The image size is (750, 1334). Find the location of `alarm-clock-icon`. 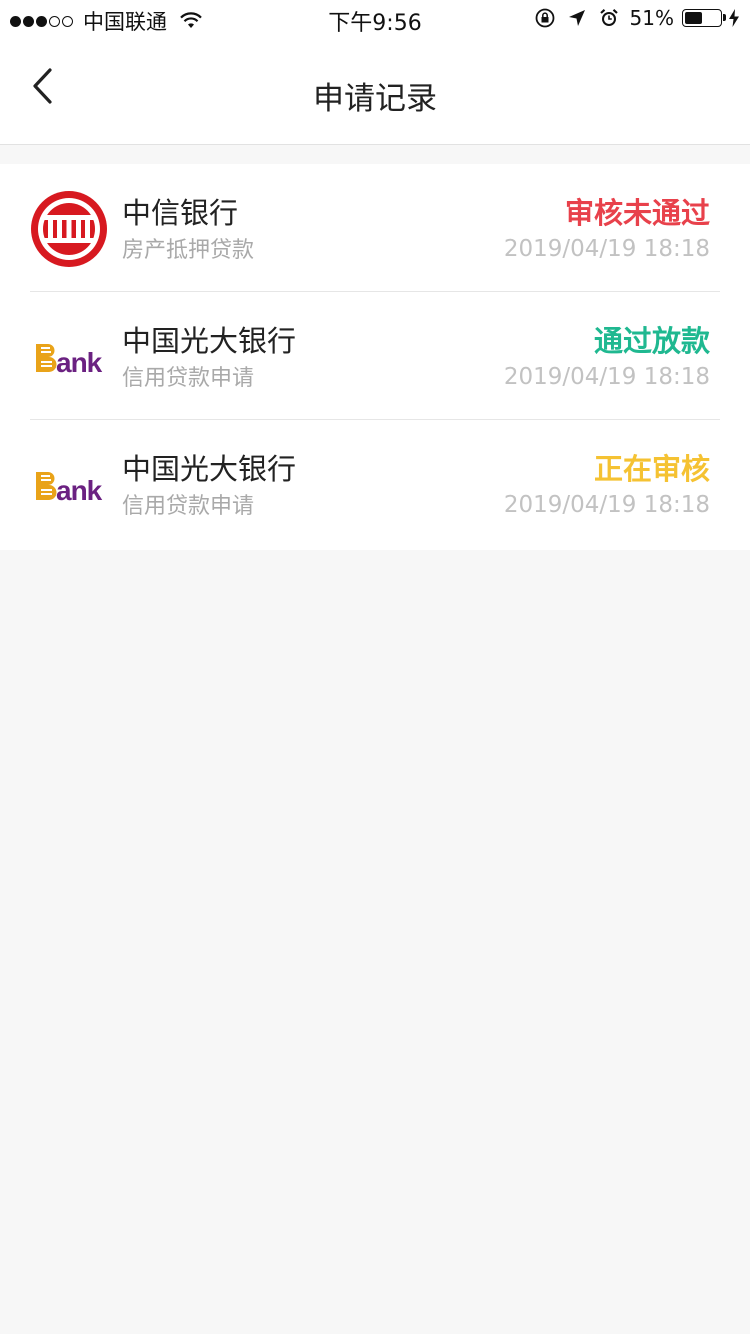

alarm-clock-icon is located at coordinates (608, 17).